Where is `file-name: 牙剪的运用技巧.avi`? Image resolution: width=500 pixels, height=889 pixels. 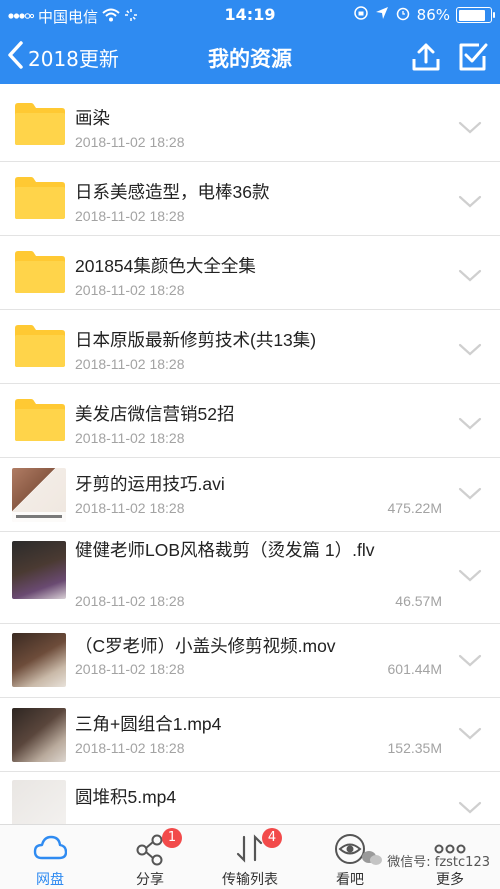 file-name: 牙剪的运用技巧.avi is located at coordinates (150, 484).